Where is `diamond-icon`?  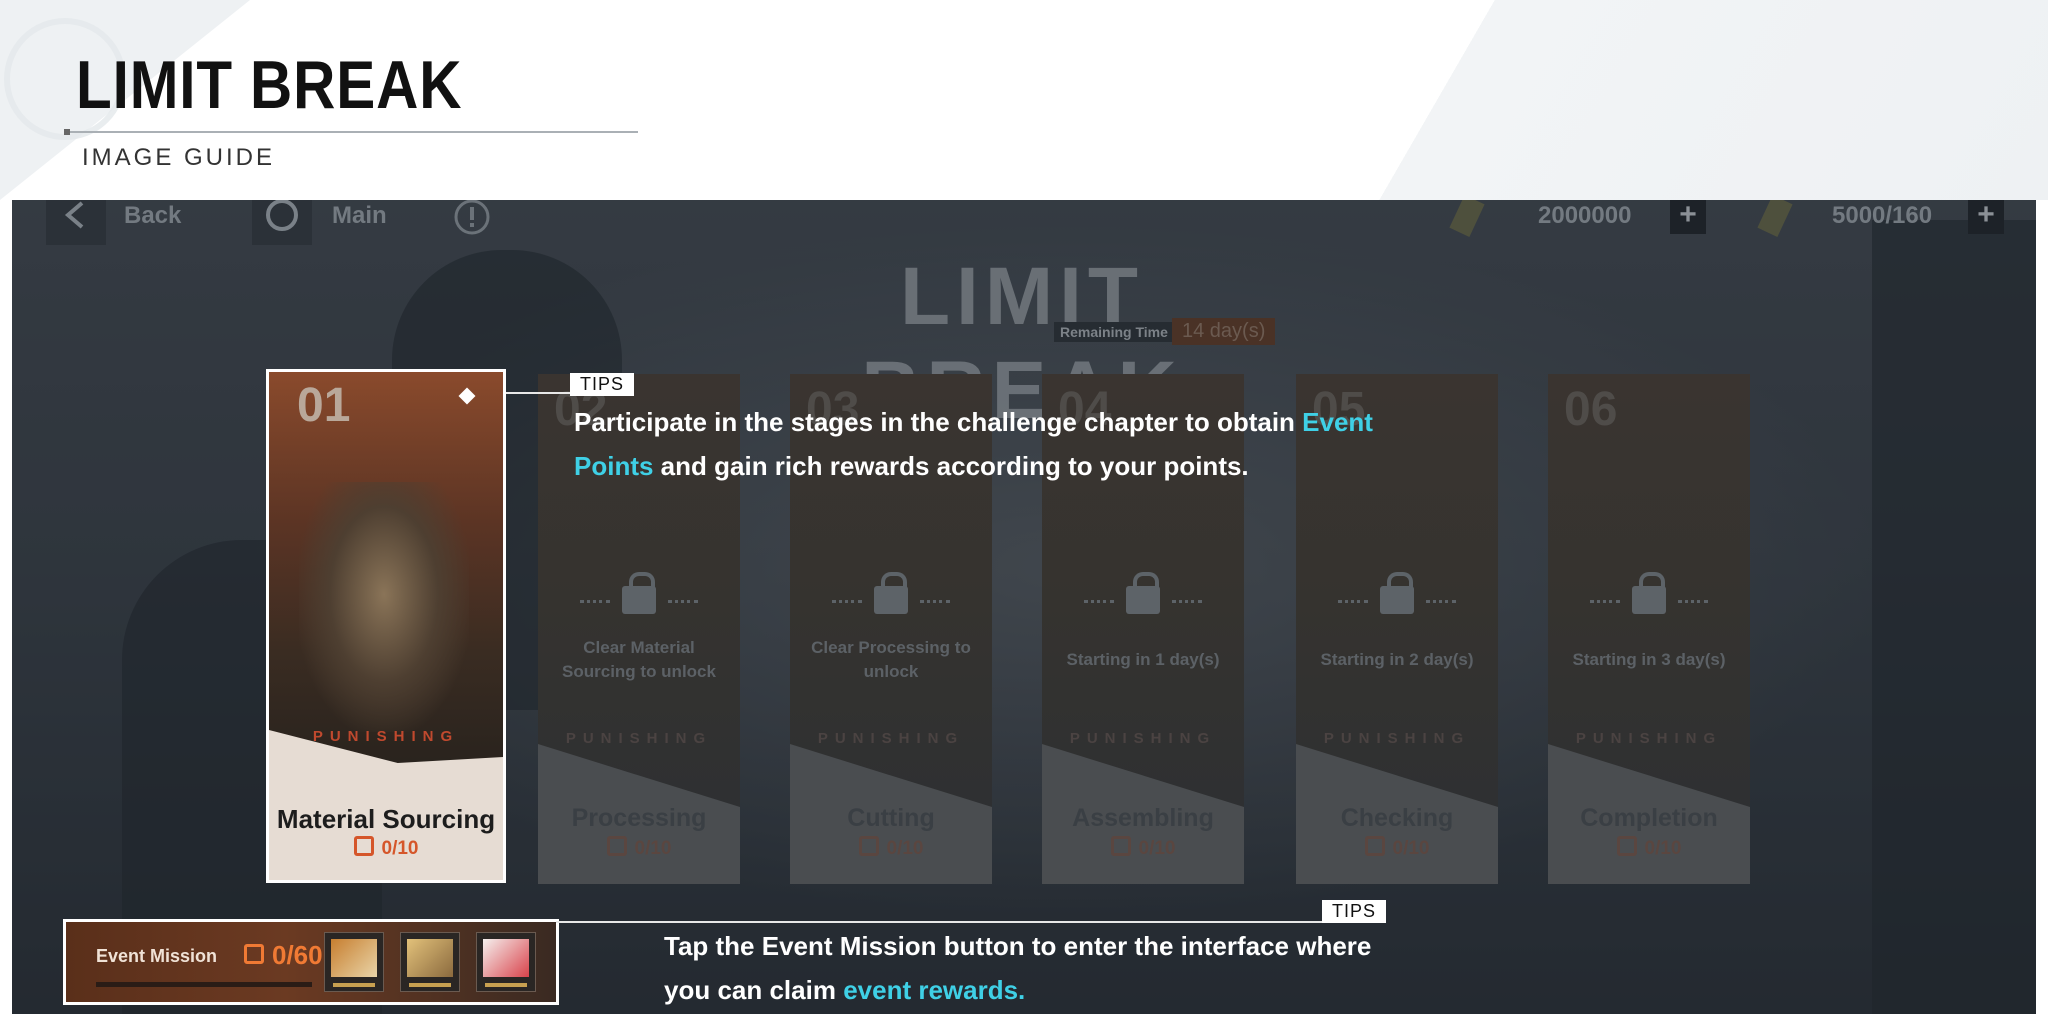 diamond-icon is located at coordinates (467, 396).